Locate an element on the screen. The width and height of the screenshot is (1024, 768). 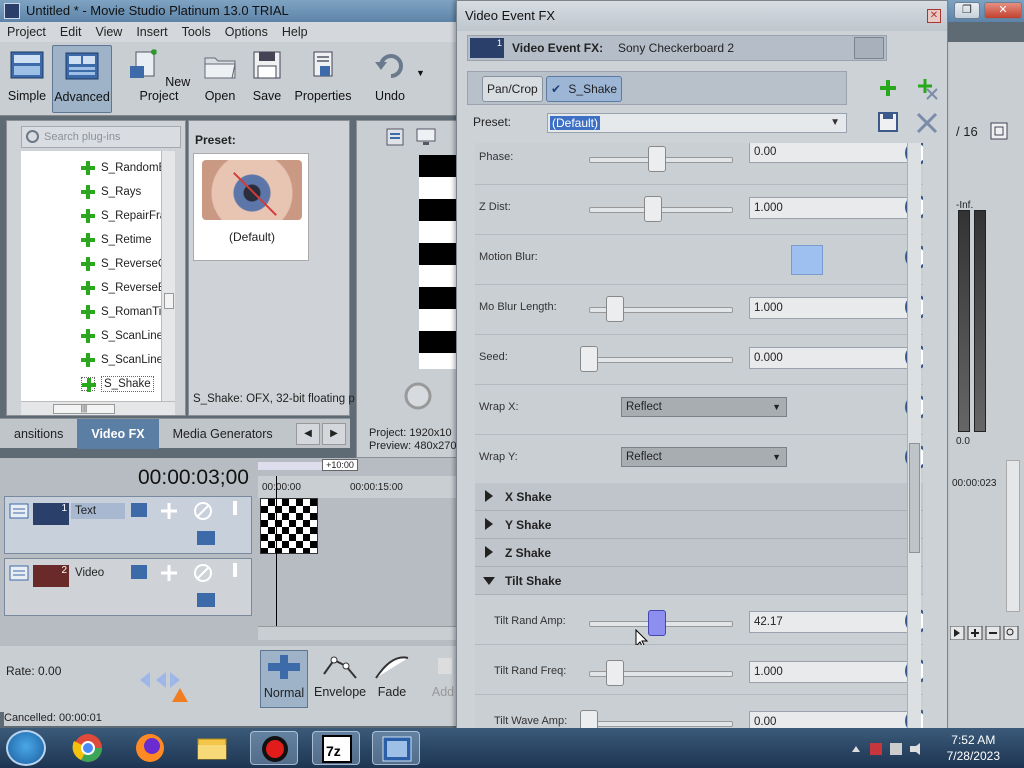
remove-plugin-icon is located at coordinates (928, 90).